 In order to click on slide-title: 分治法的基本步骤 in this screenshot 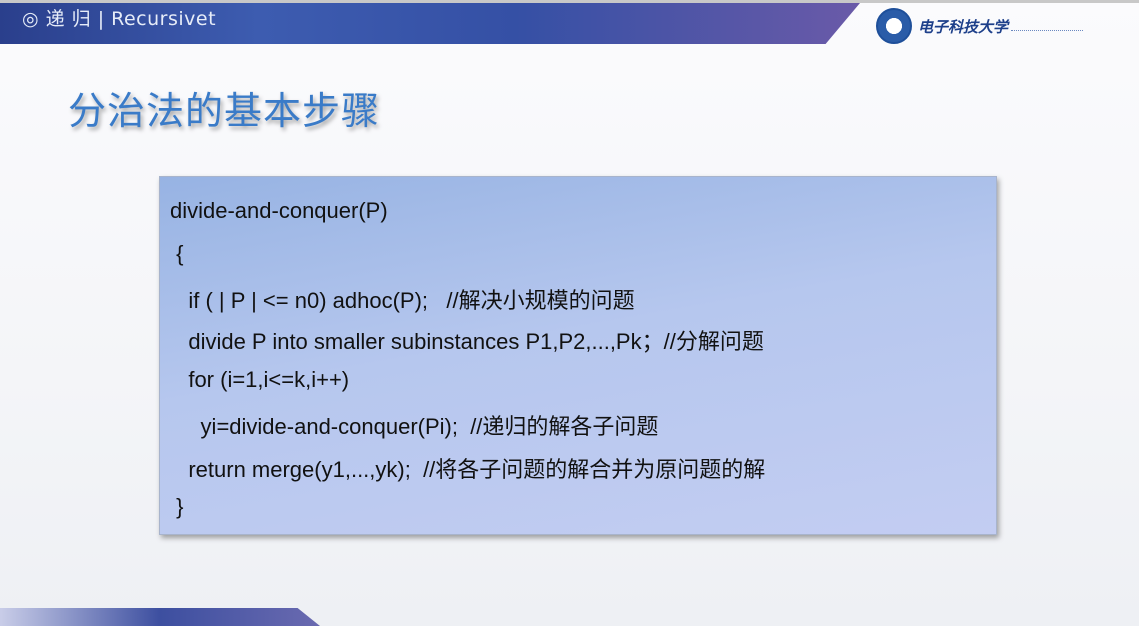, I will do `click(224, 111)`.